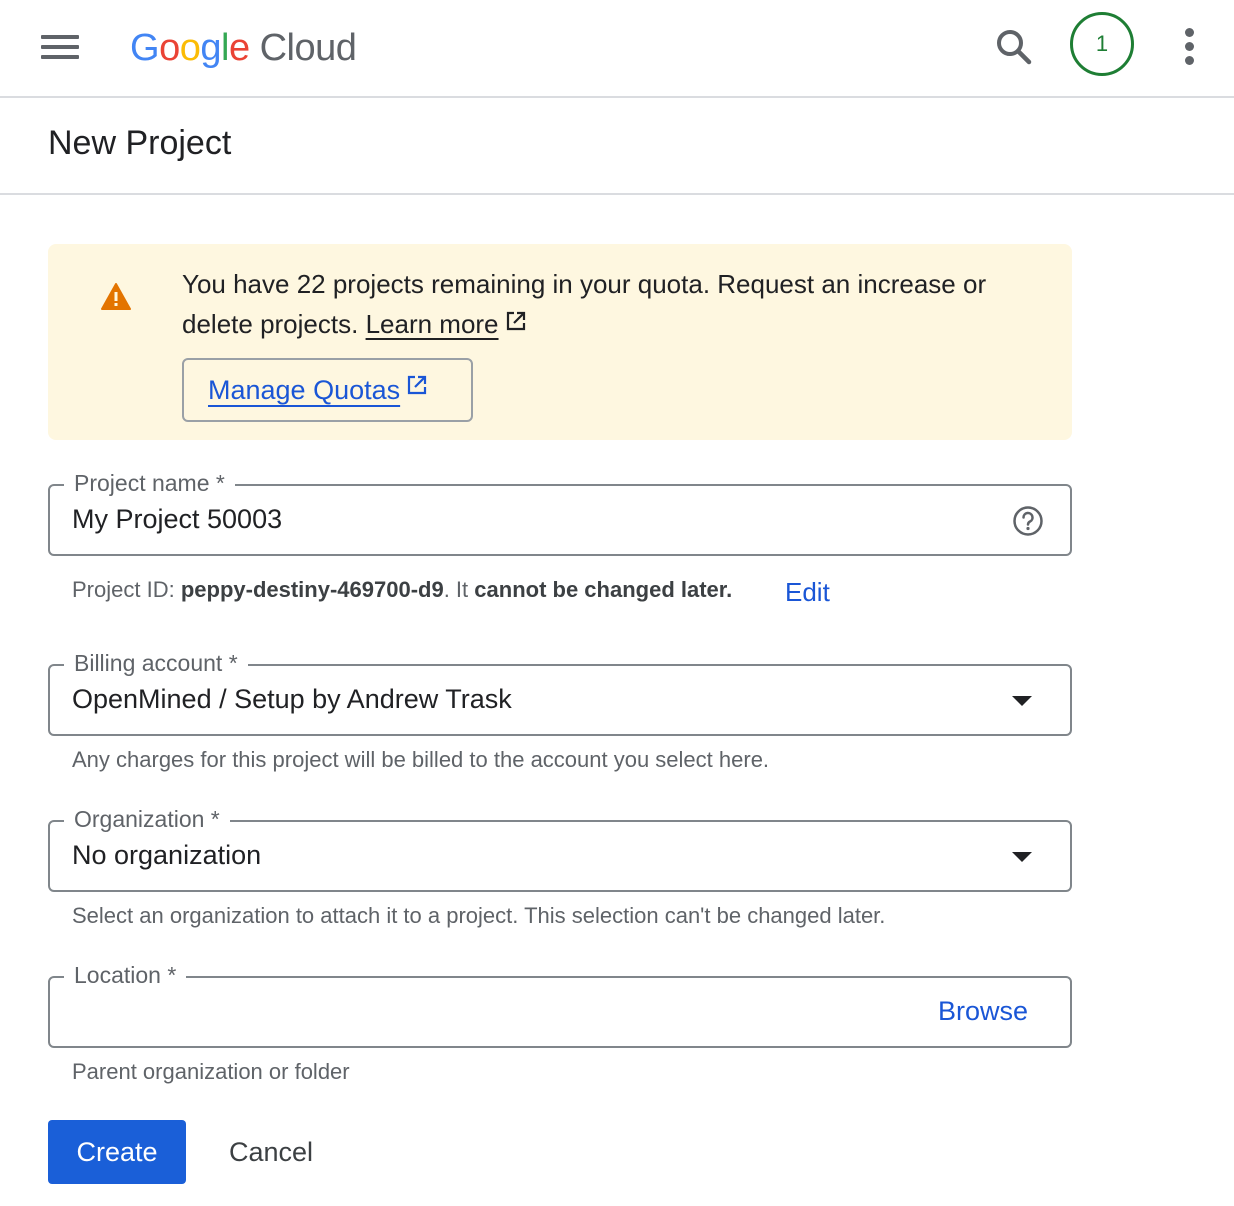 This screenshot has height=1206, width=1234. What do you see at coordinates (1102, 44) in the screenshot?
I see `account-avatar: 1` at bounding box center [1102, 44].